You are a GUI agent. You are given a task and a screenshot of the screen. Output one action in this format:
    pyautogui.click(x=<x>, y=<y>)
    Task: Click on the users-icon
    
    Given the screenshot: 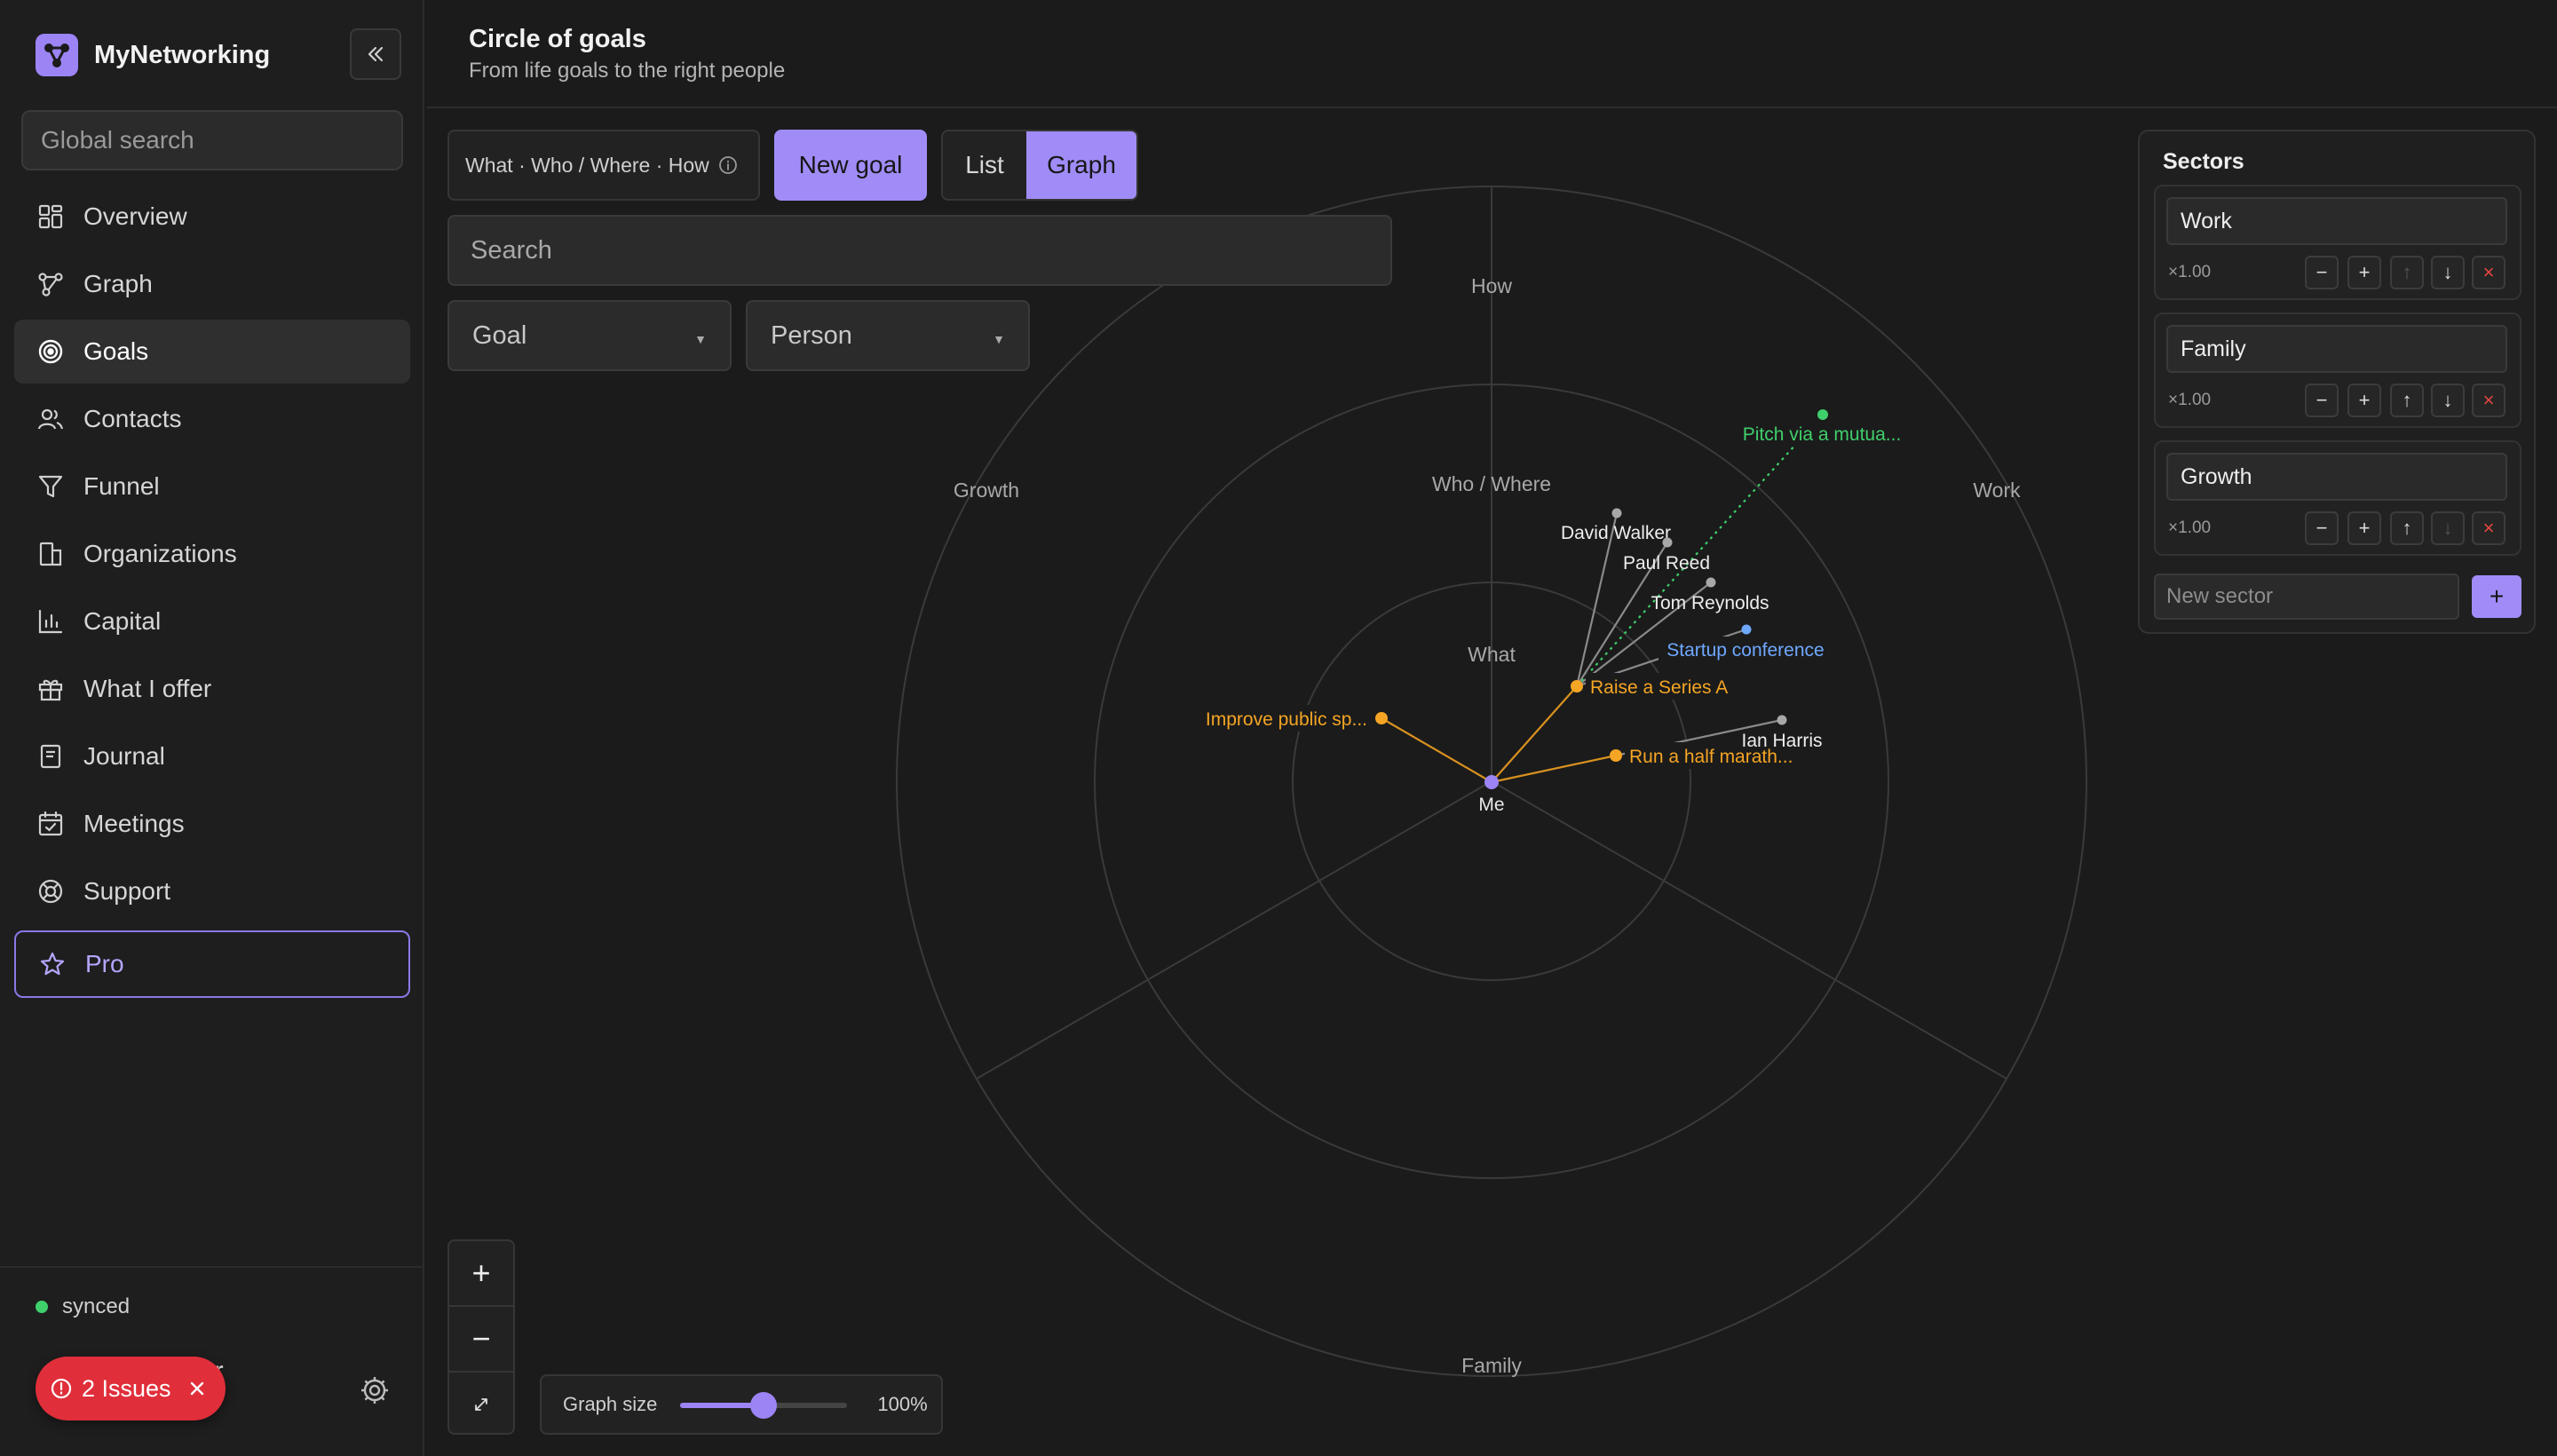 What is the action you would take?
    pyautogui.click(x=51, y=419)
    